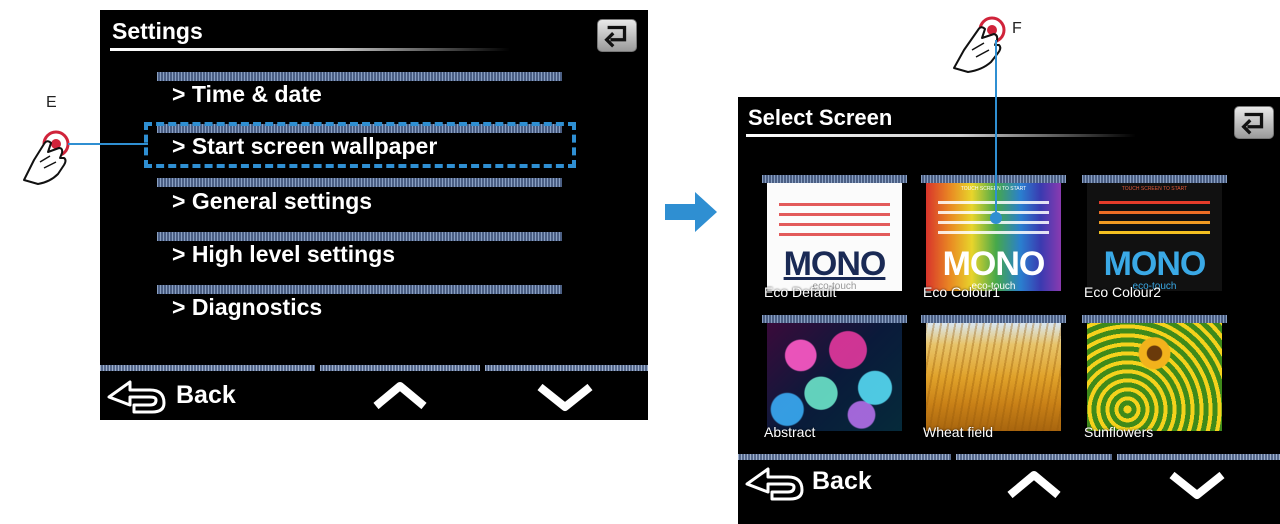  What do you see at coordinates (247, 94) in the screenshot?
I see `menu-item-time-date: > Time & date` at bounding box center [247, 94].